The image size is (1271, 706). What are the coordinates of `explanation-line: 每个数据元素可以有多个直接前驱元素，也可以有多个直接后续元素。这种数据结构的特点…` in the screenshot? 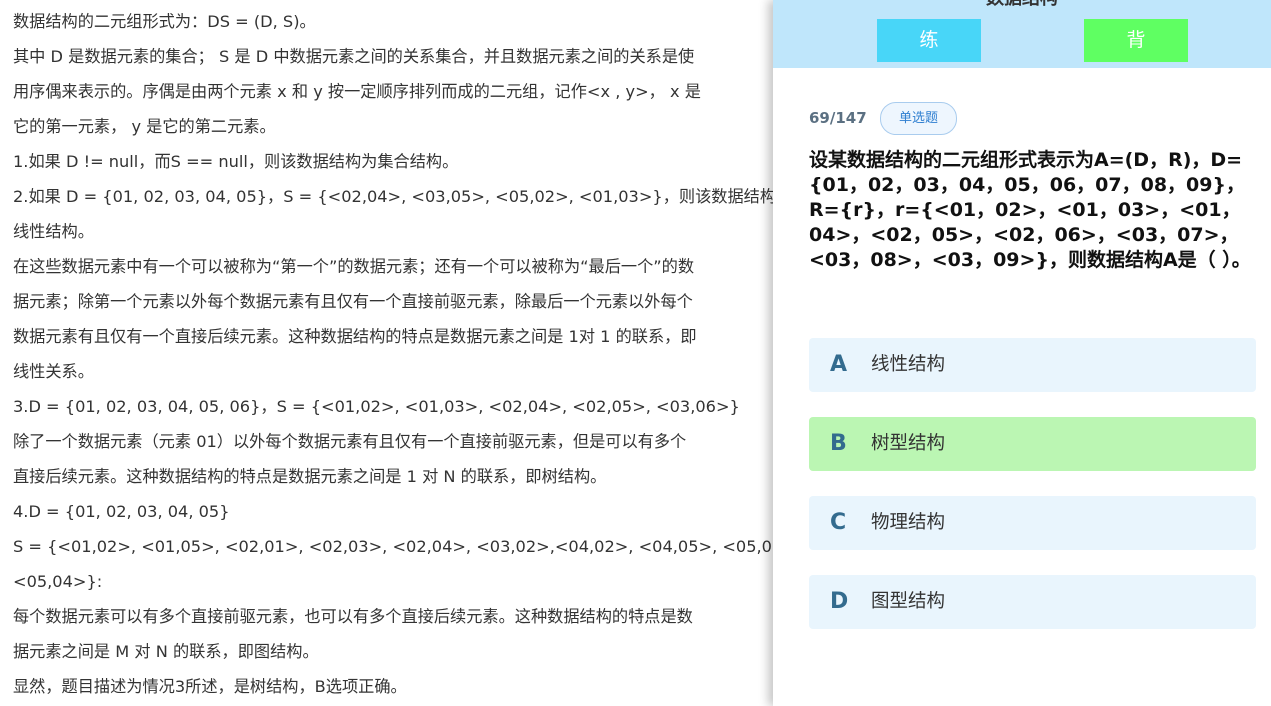 It's located at (353, 616).